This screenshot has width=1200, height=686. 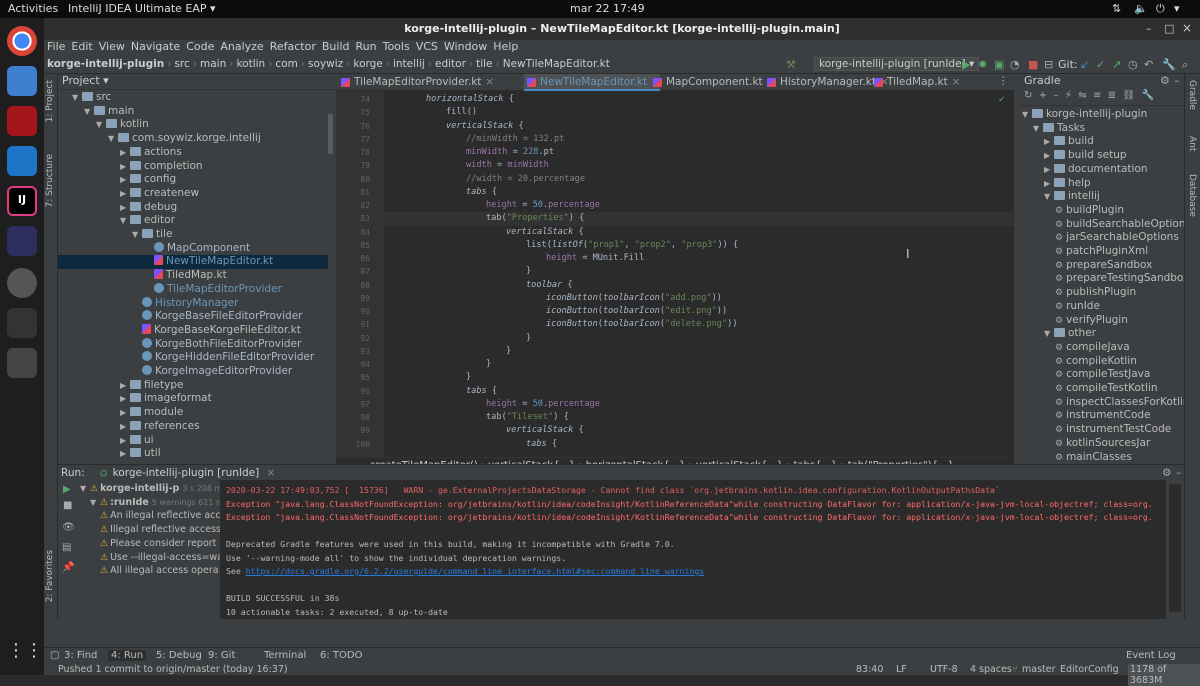 I want to click on gradle-tree-row: ▶ build setup, so click(x=1073, y=156).